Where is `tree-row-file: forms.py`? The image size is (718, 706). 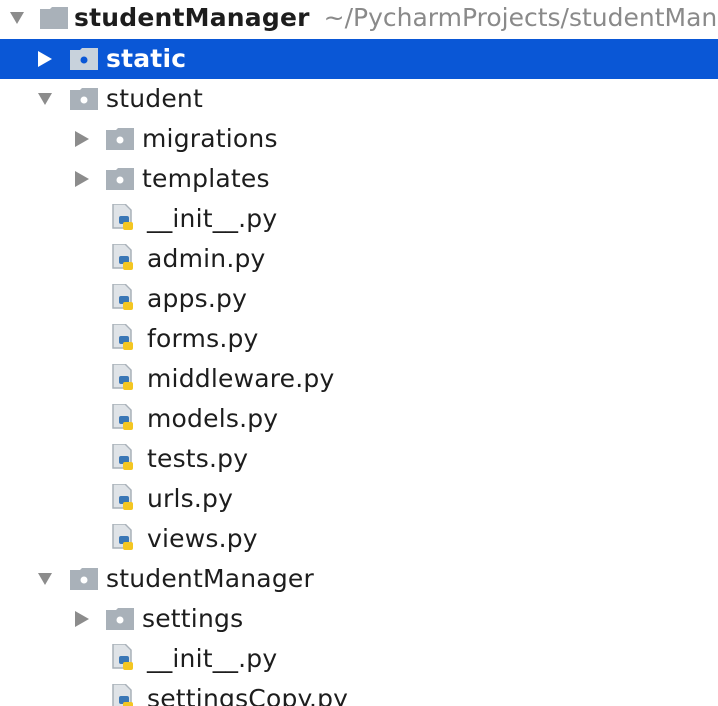
tree-row-file: forms.py is located at coordinates (359, 339).